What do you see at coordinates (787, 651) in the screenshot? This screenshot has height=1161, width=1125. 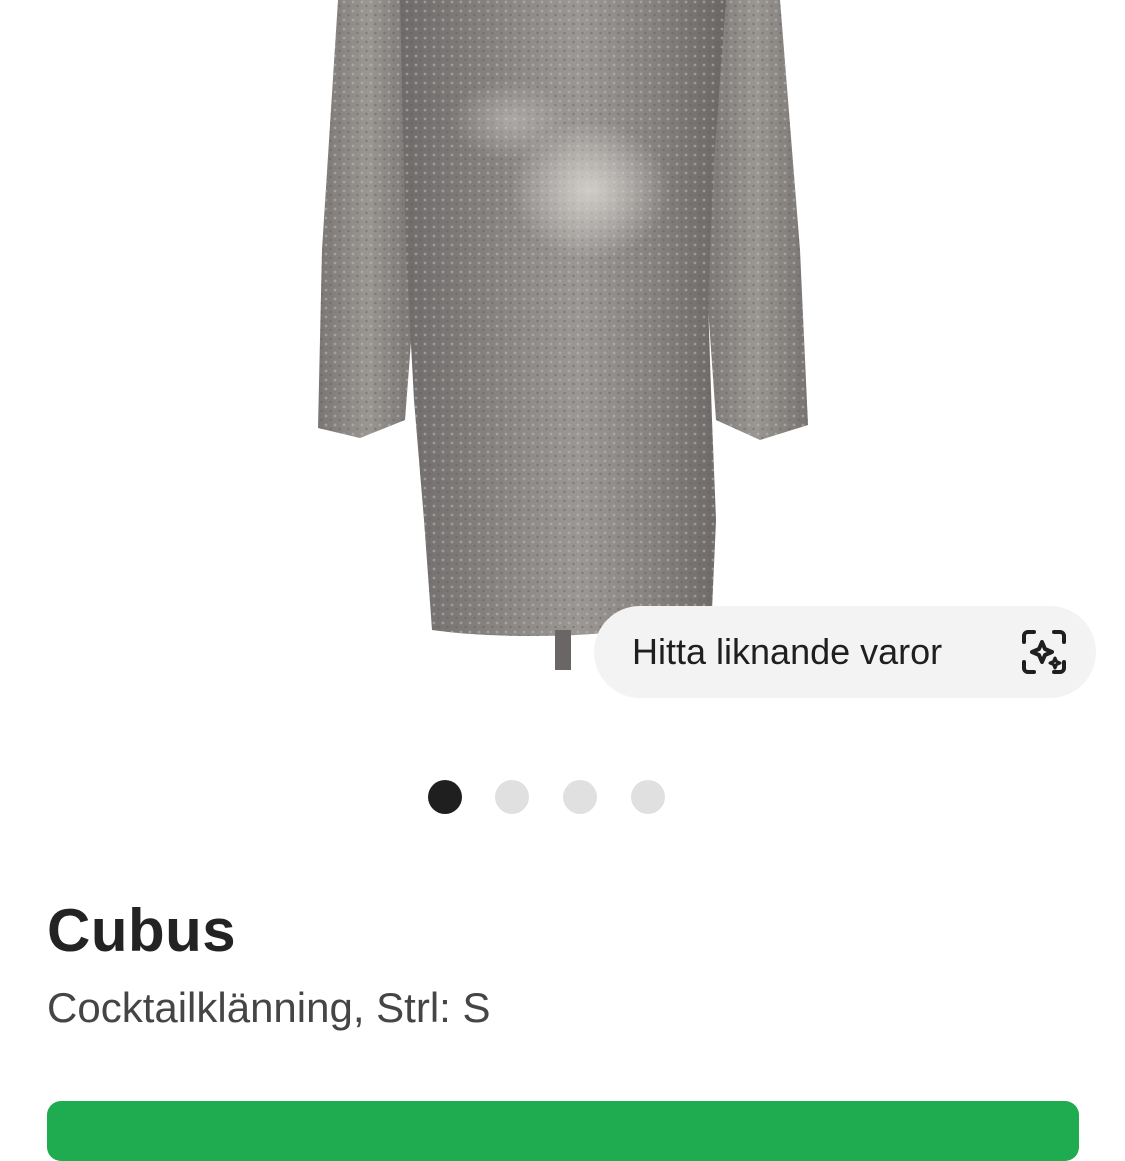 I see `find-similar-label: Hitta liknande varor` at bounding box center [787, 651].